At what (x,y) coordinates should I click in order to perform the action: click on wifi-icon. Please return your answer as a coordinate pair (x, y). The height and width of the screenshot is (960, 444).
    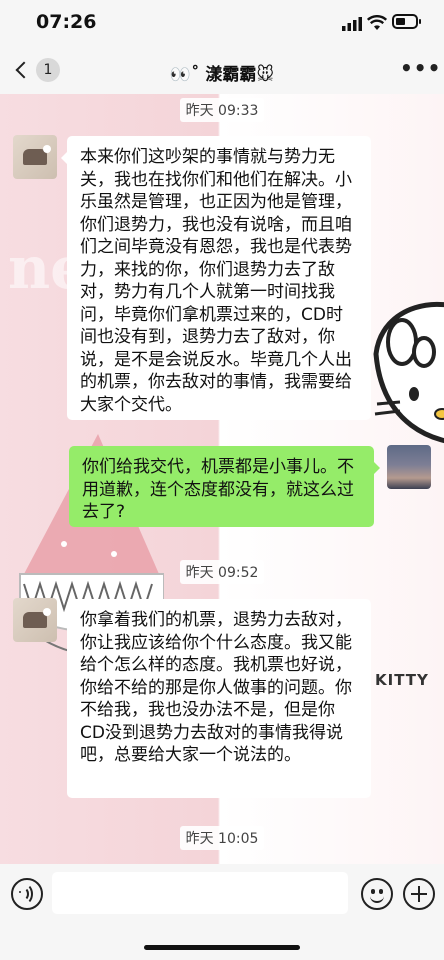
    Looking at the image, I should click on (377, 22).